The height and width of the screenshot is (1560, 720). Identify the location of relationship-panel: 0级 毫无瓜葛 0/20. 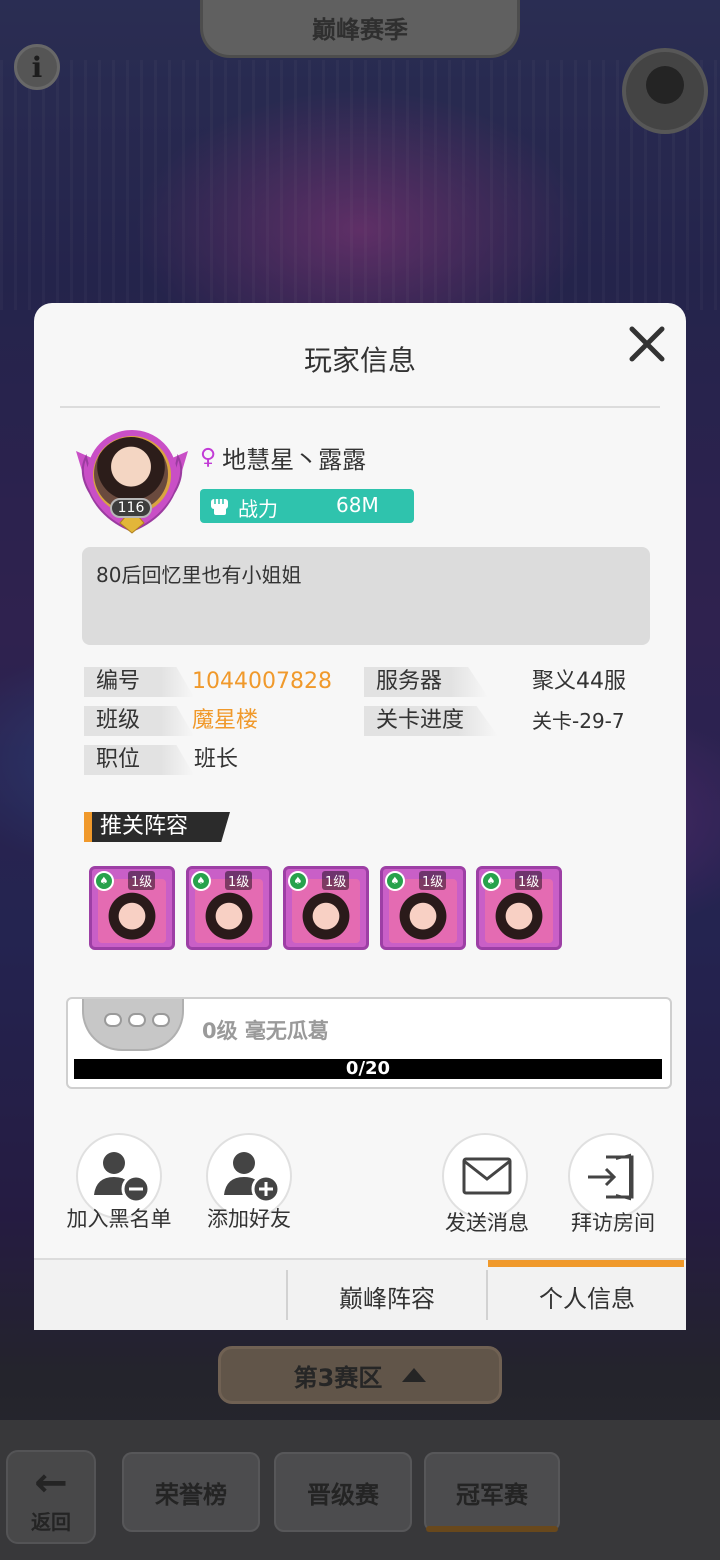
(369, 1043).